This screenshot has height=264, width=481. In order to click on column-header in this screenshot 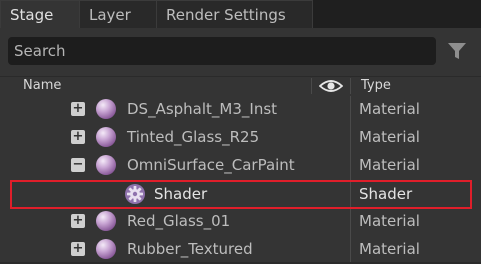, I will do `click(240, 86)`.